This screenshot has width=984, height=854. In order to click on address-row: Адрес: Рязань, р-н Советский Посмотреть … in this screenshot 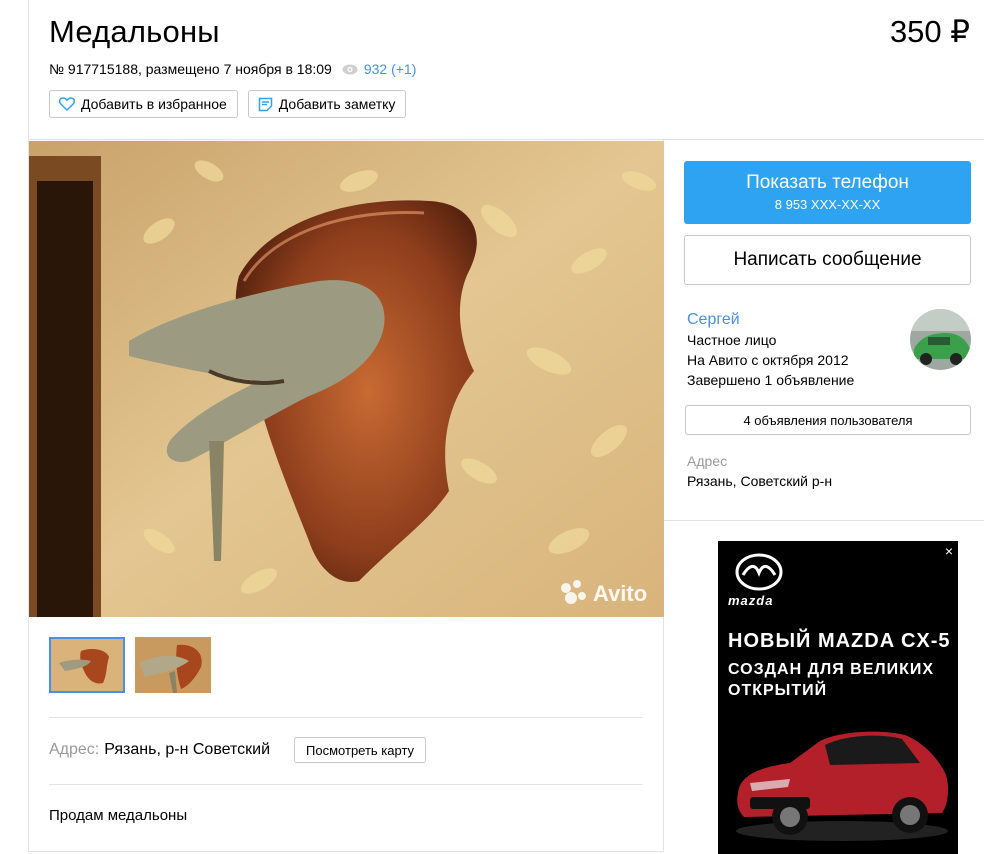, I will do `click(238, 750)`.